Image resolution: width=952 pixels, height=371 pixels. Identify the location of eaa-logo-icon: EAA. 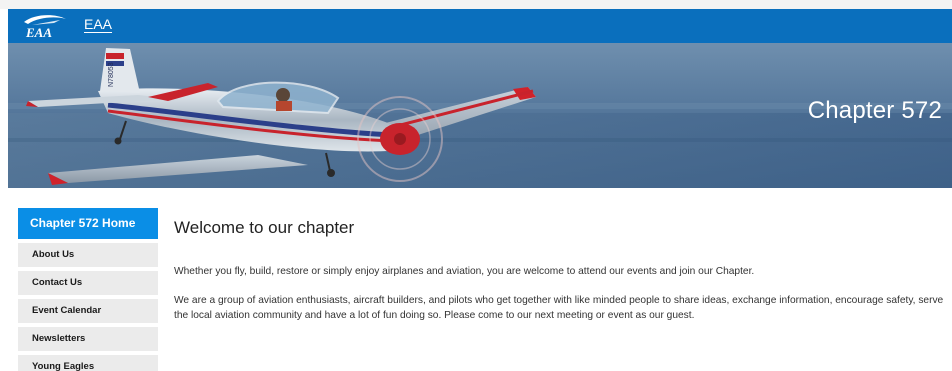
(45, 26).